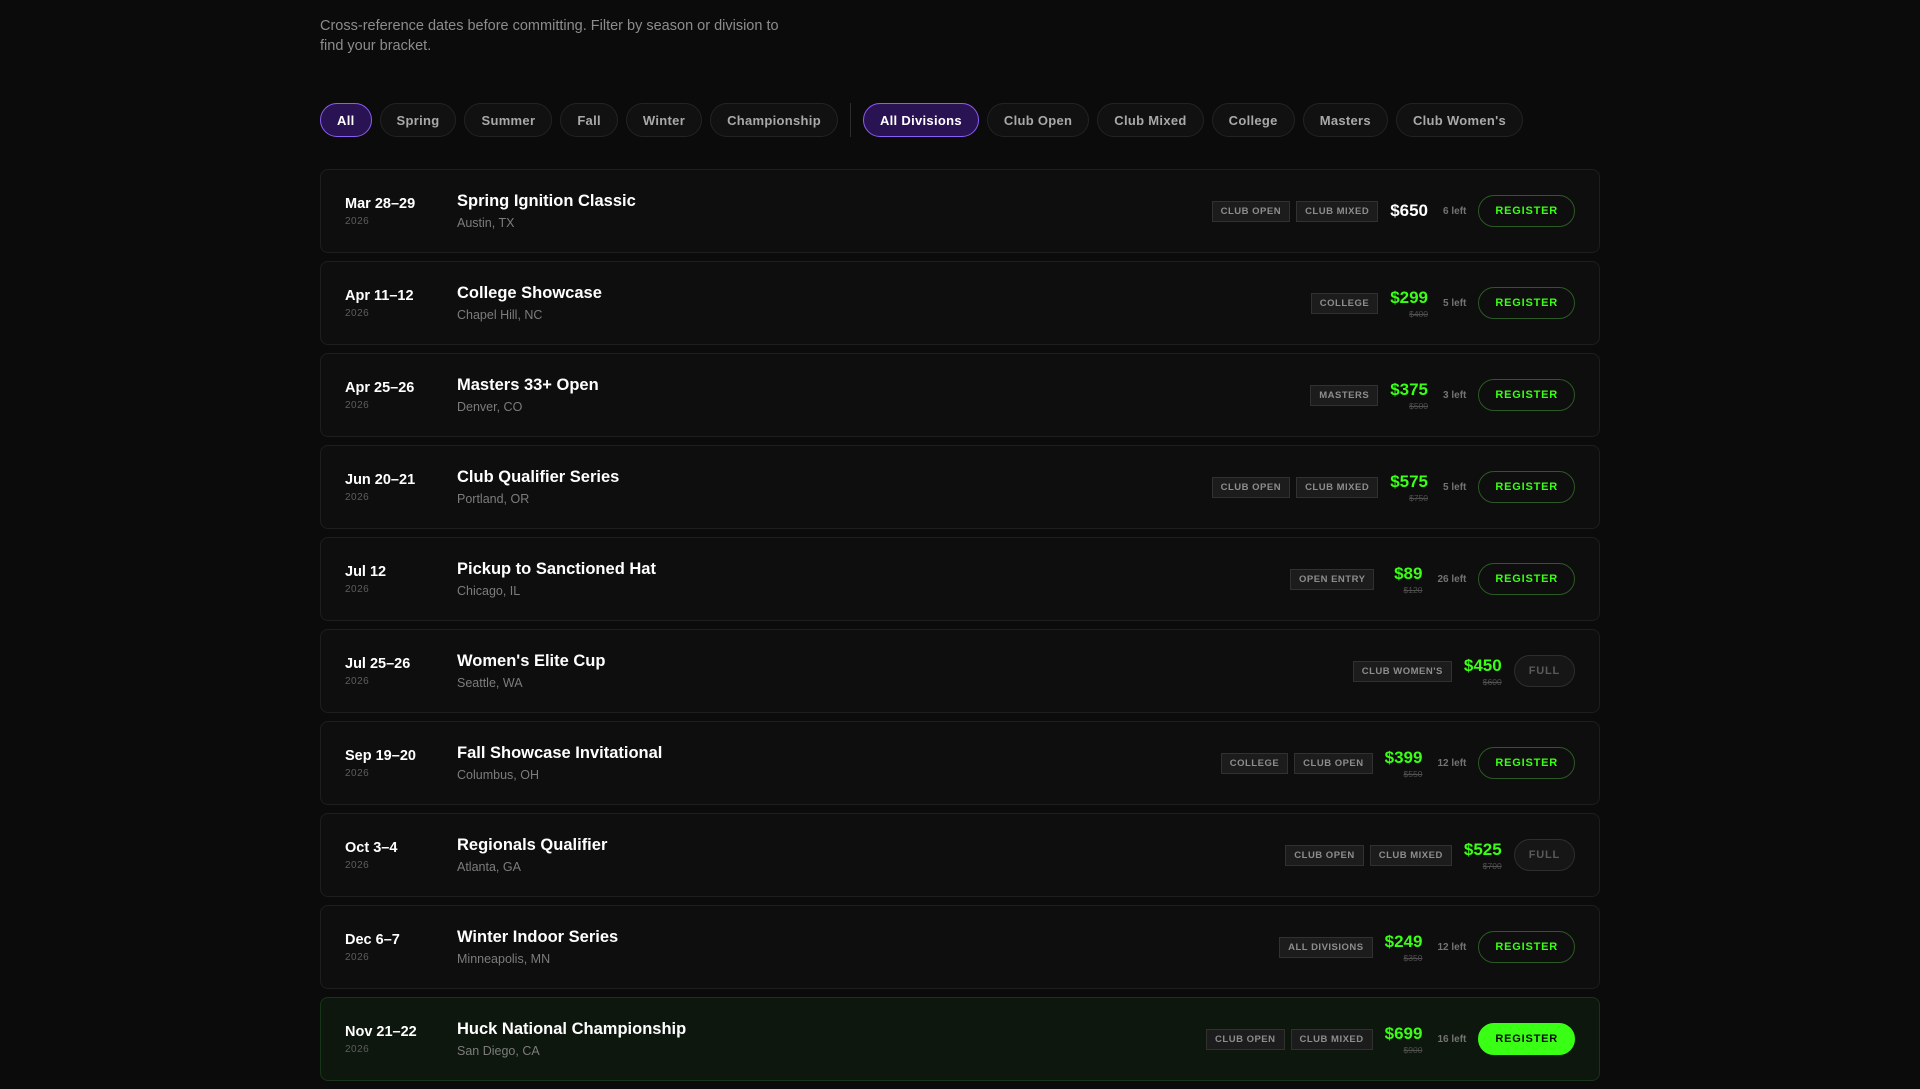  I want to click on filter-chip-season-championship: Championship, so click(774, 120).